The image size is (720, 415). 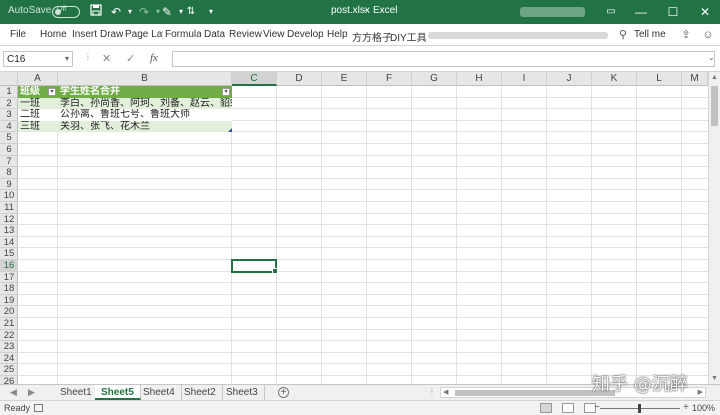 I want to click on normal-view-icon, so click(x=546, y=408).